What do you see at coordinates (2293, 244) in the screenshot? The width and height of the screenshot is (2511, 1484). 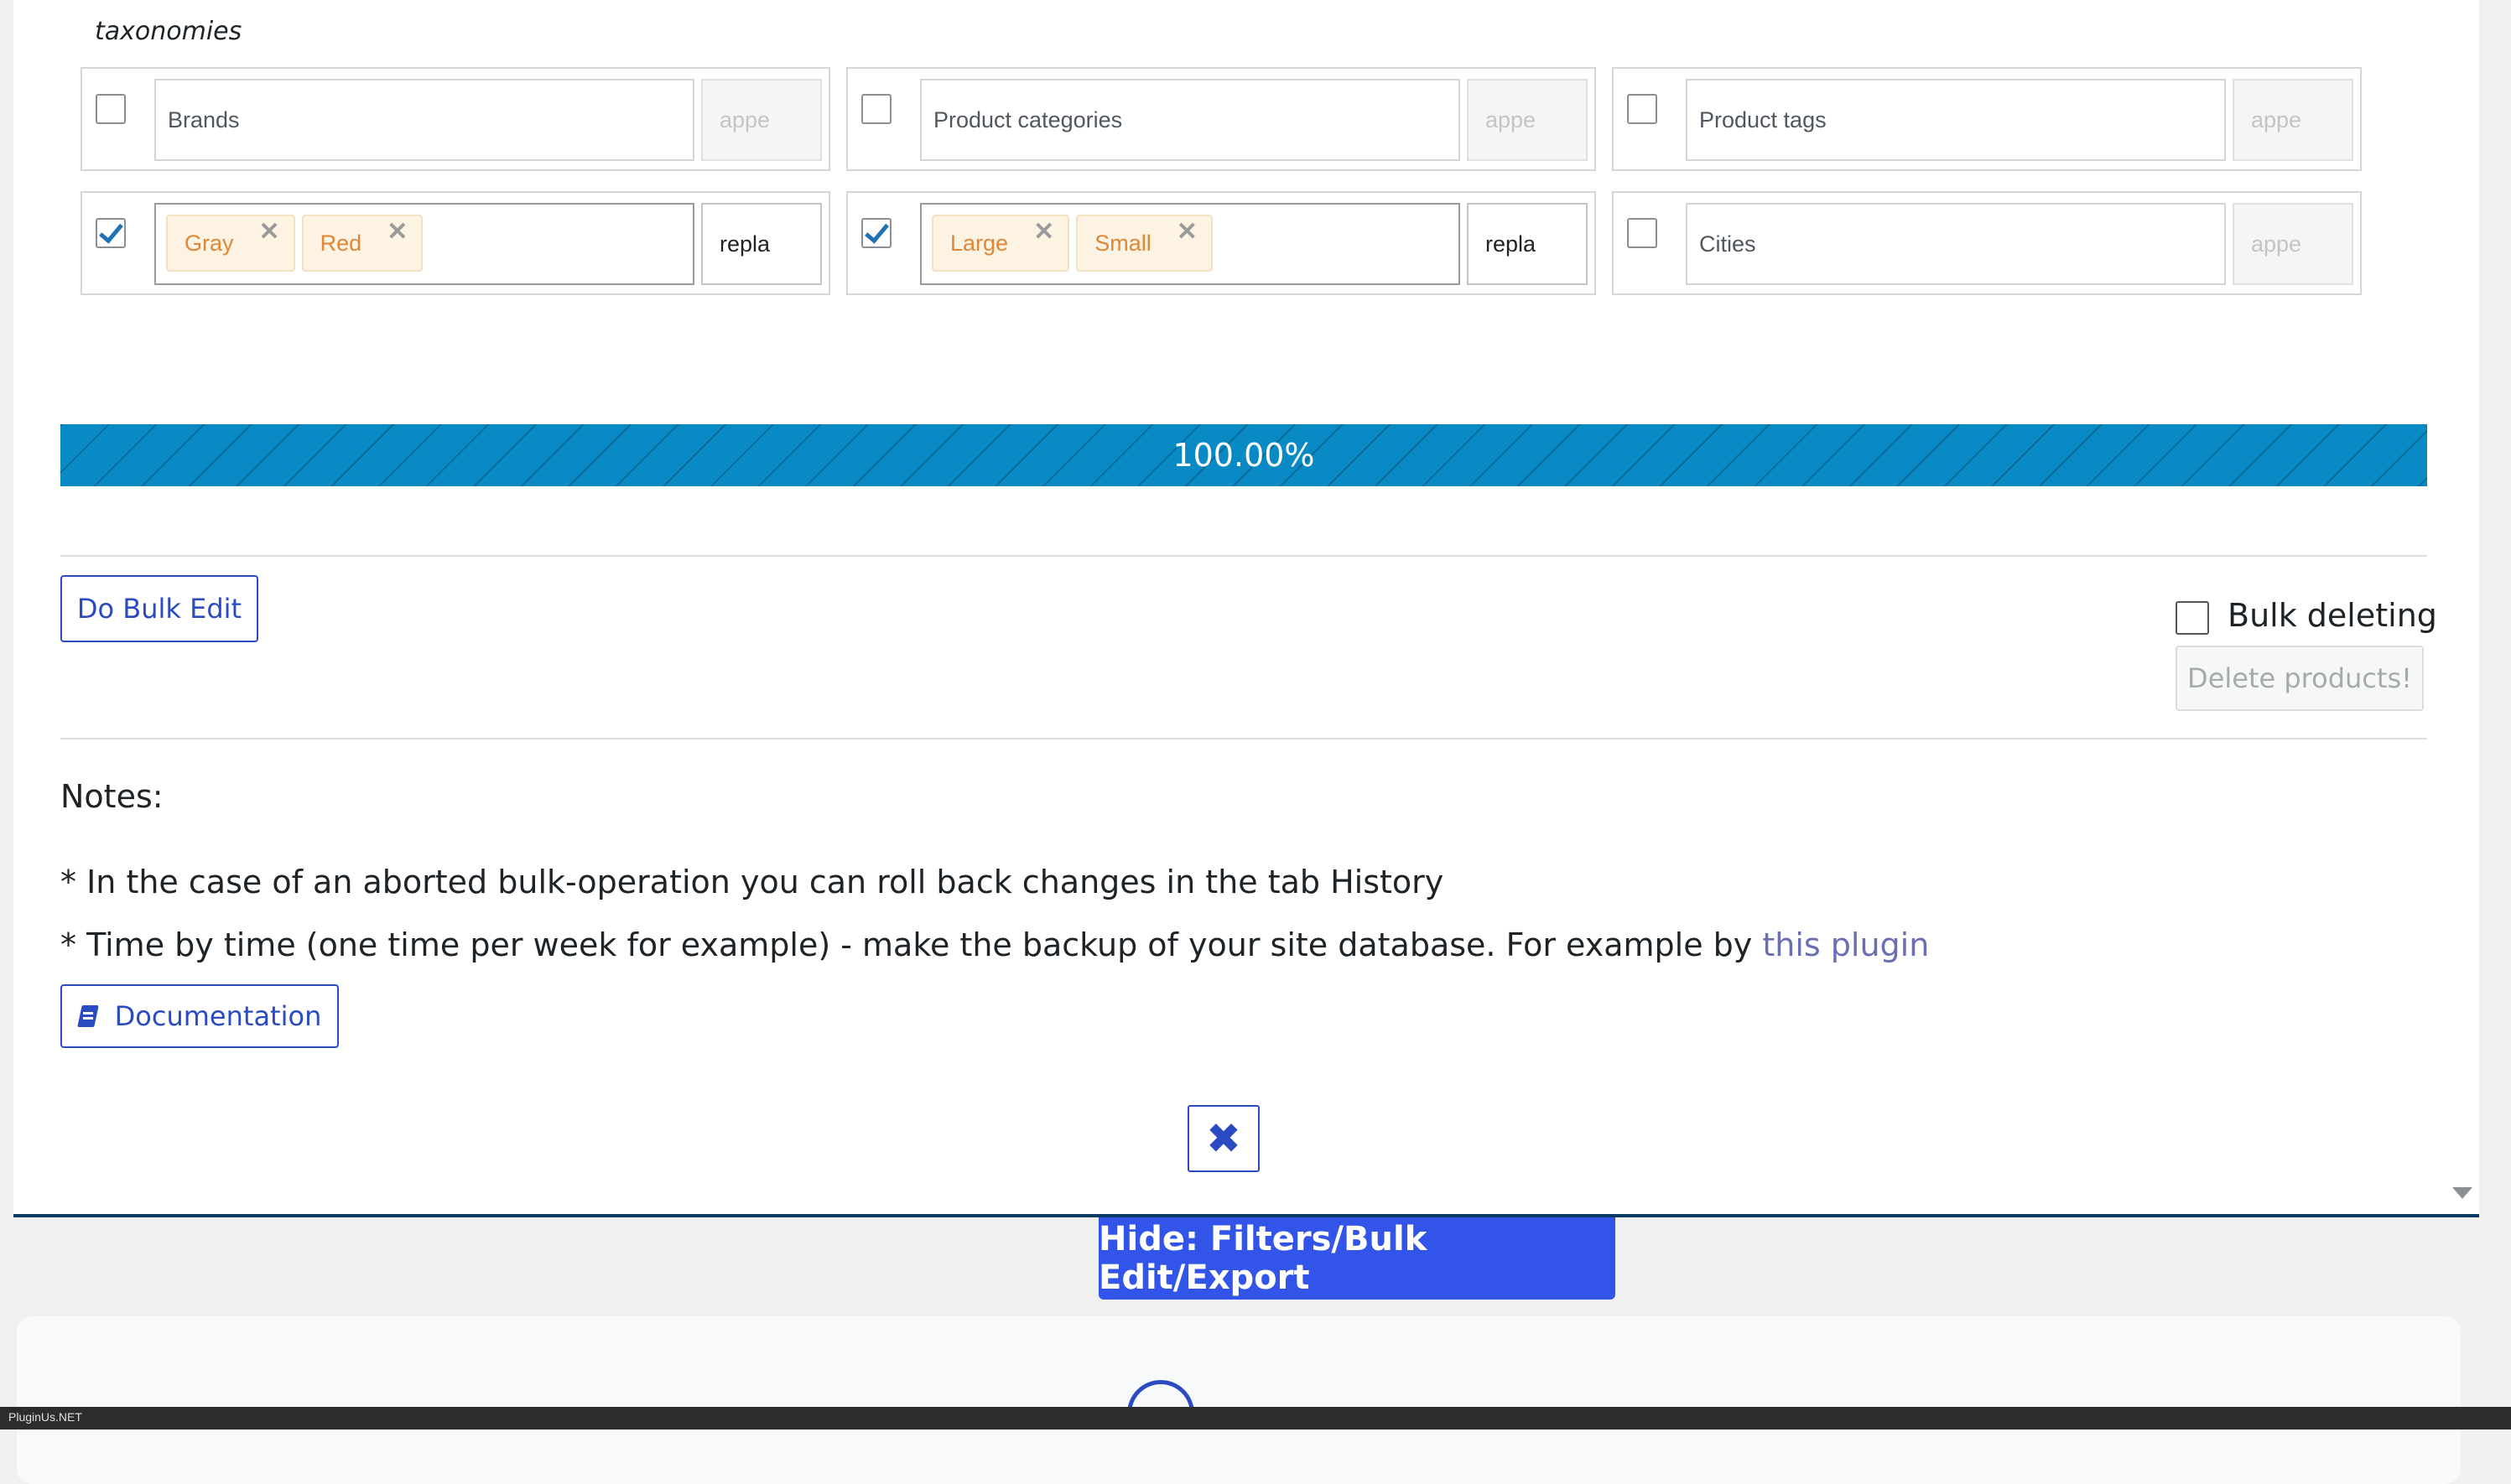 I see `cities-mode-select: appe` at bounding box center [2293, 244].